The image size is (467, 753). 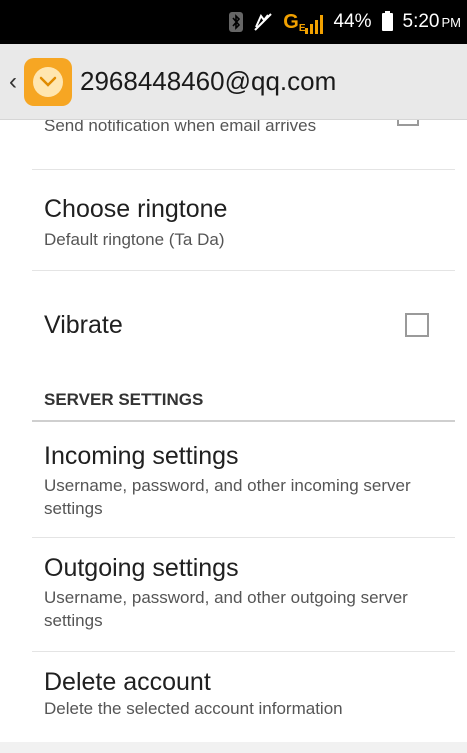 I want to click on account-title: 2968448460@qq.com, so click(x=208, y=81).